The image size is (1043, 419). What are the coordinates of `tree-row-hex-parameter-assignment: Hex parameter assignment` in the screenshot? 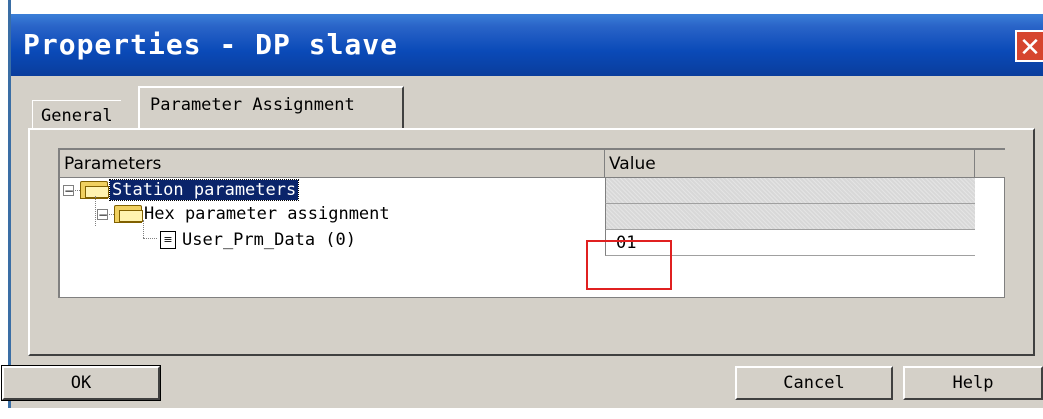 It's located at (252, 214).